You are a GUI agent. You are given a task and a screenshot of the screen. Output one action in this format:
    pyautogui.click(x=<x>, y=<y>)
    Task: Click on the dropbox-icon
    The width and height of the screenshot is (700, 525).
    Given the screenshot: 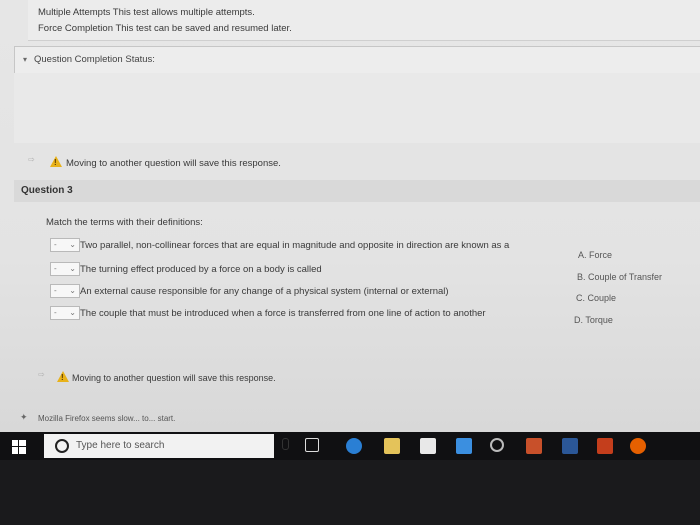 What is the action you would take?
    pyautogui.click(x=464, y=446)
    